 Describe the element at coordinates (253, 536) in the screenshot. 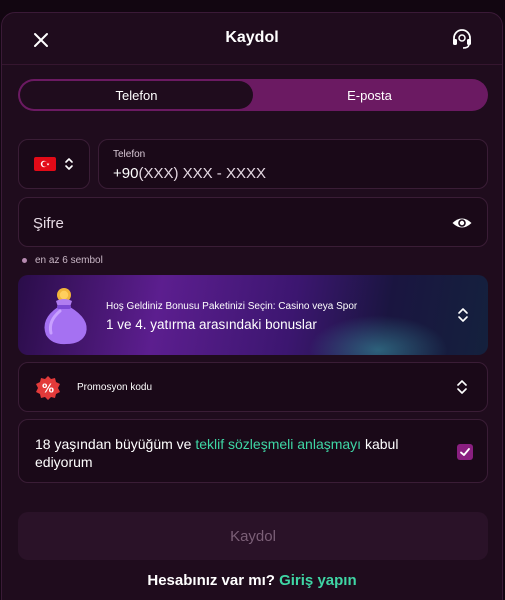

I see `register-button: Kaydol` at that location.